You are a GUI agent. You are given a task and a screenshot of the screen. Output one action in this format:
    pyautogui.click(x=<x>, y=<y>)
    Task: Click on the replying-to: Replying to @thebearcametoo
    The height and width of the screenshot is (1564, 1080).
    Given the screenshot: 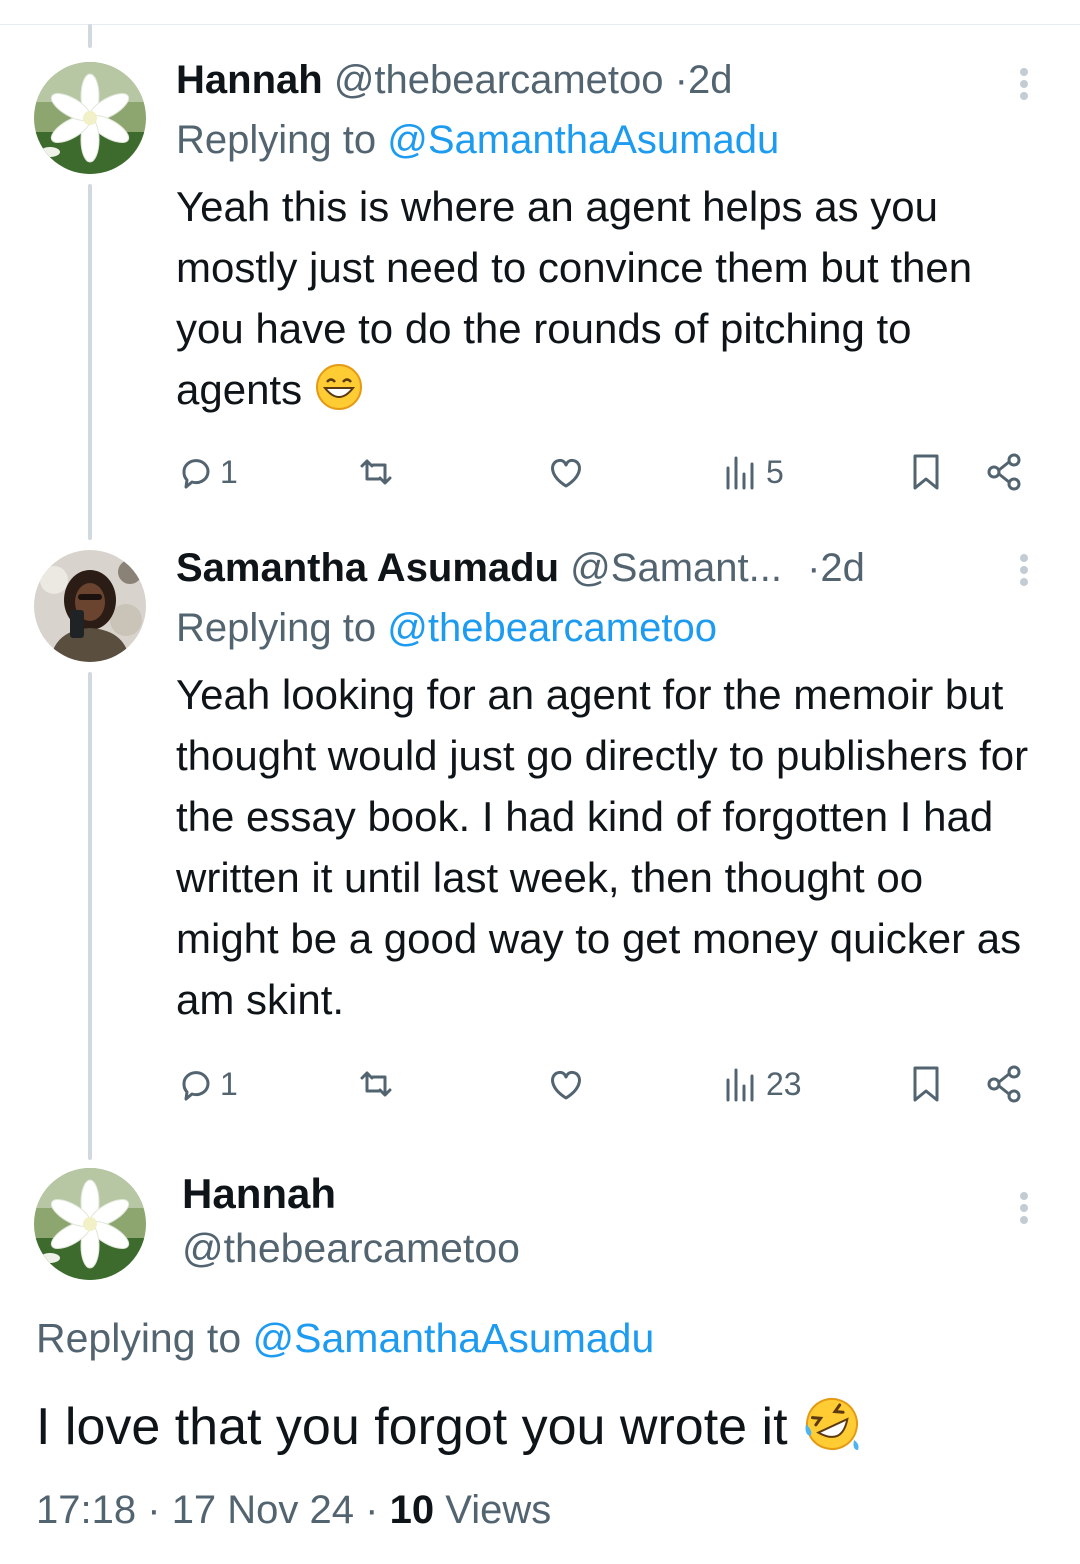 What is the action you would take?
    pyautogui.click(x=606, y=628)
    